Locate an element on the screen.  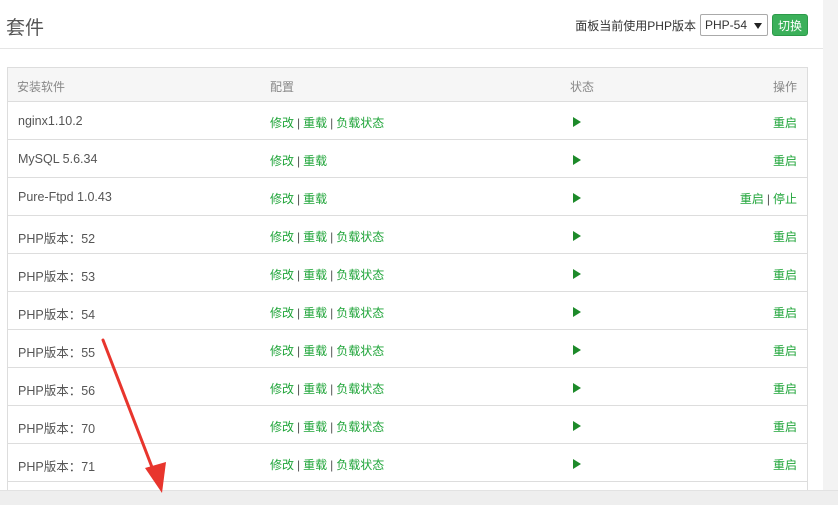
page-title: 套件 is located at coordinates (25, 28).